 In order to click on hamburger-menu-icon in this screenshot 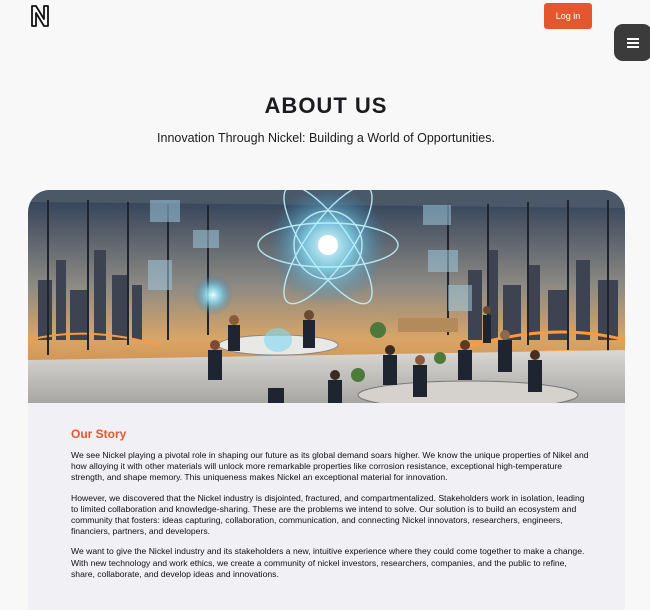, I will do `click(633, 42)`.